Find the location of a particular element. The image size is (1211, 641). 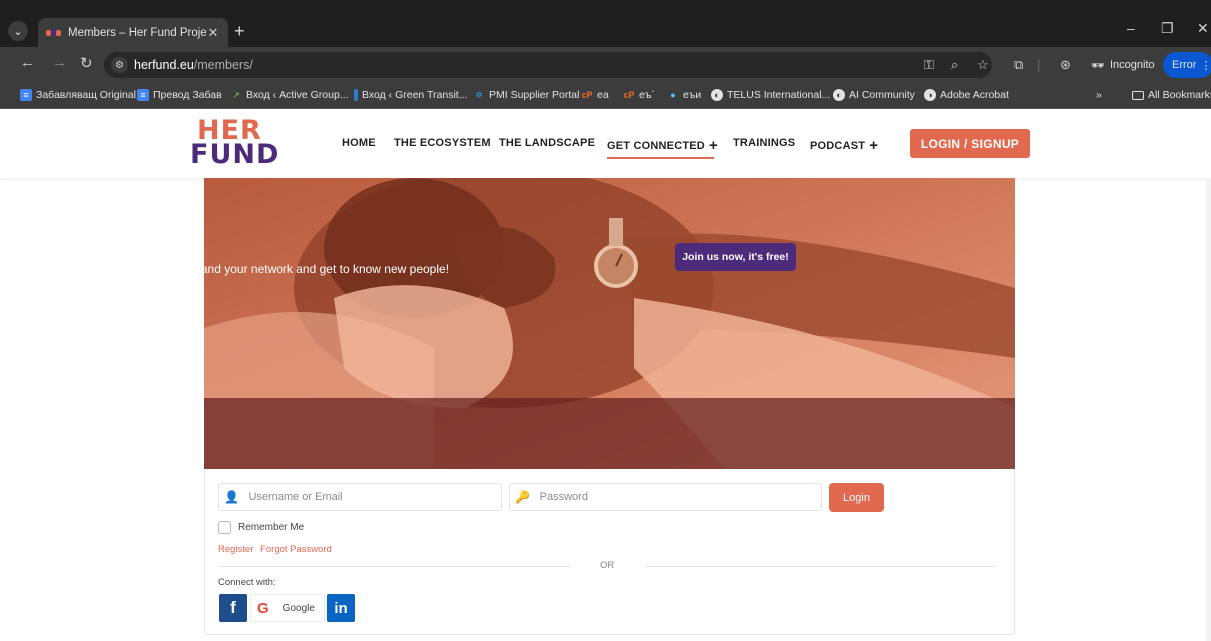

url-text: herfund.eu/members/ is located at coordinates (193, 65).